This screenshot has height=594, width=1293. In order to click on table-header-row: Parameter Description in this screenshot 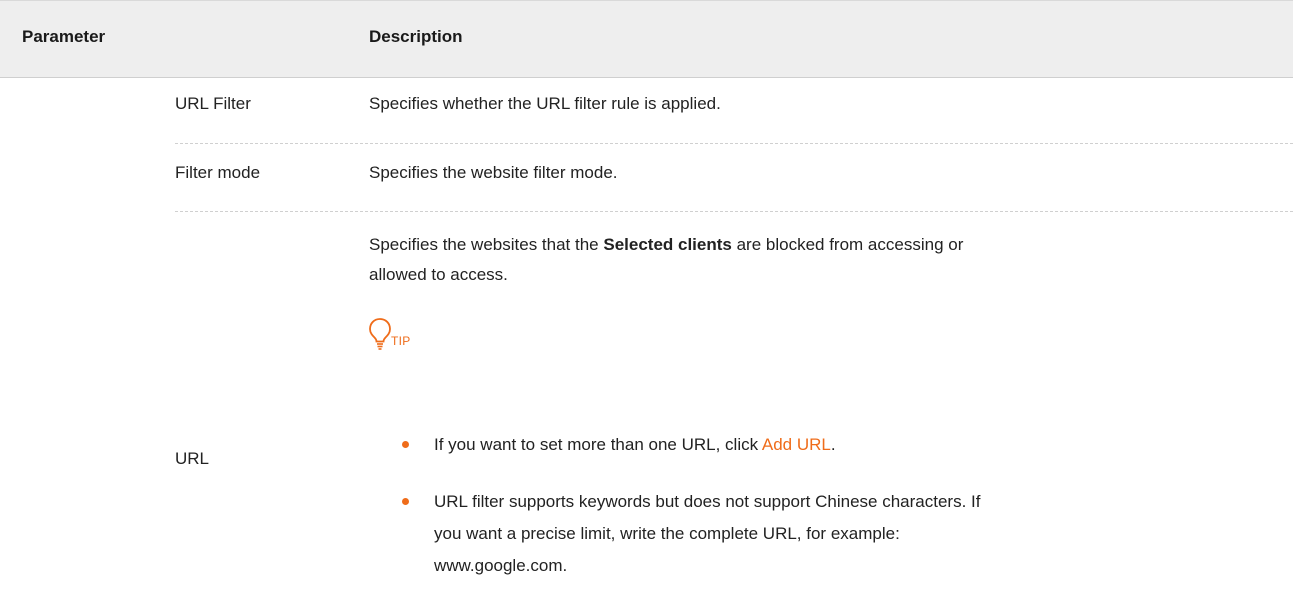, I will do `click(646, 39)`.